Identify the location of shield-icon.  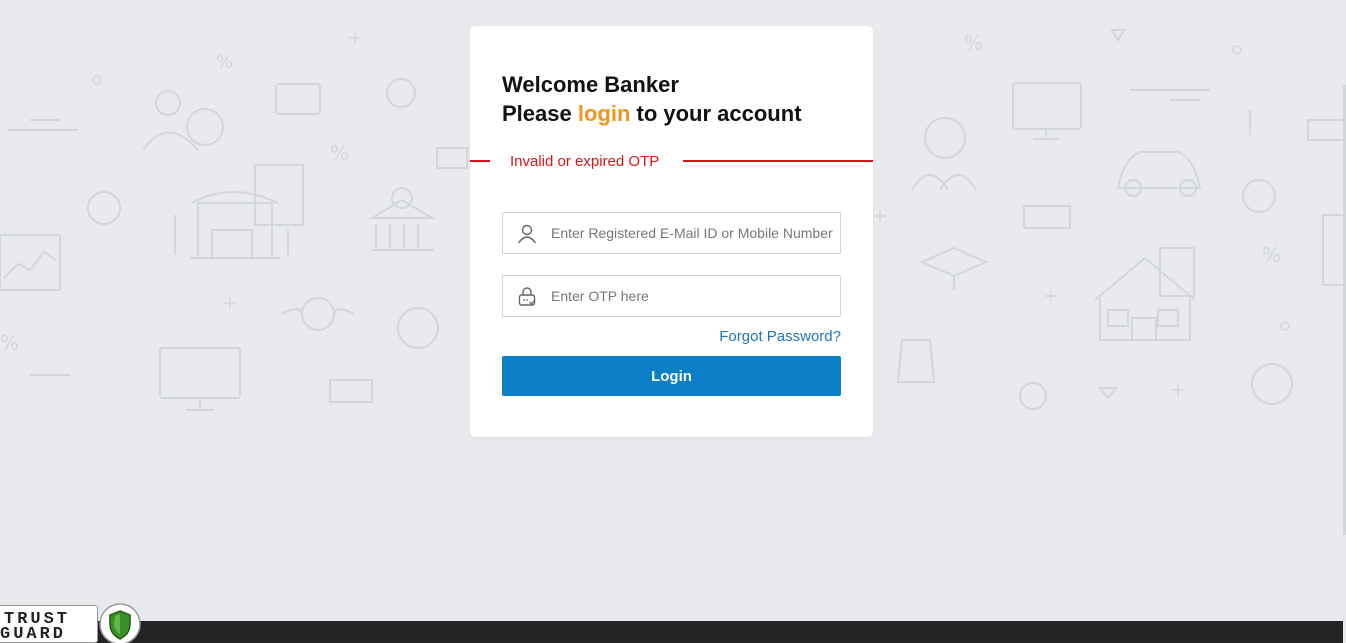
(120, 623).